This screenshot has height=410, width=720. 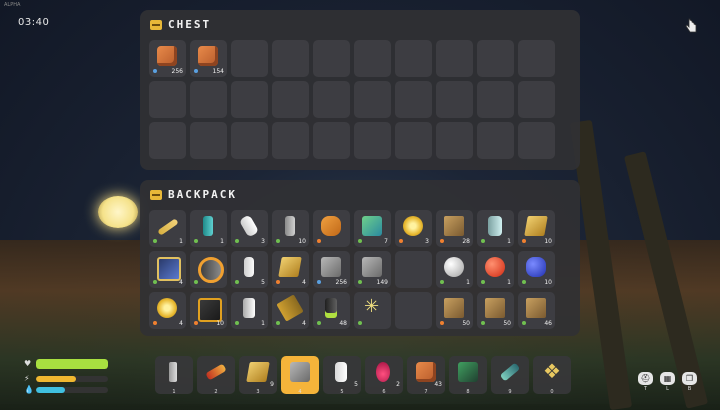 I want to click on helmet-button: ⛑ T, so click(x=645, y=382).